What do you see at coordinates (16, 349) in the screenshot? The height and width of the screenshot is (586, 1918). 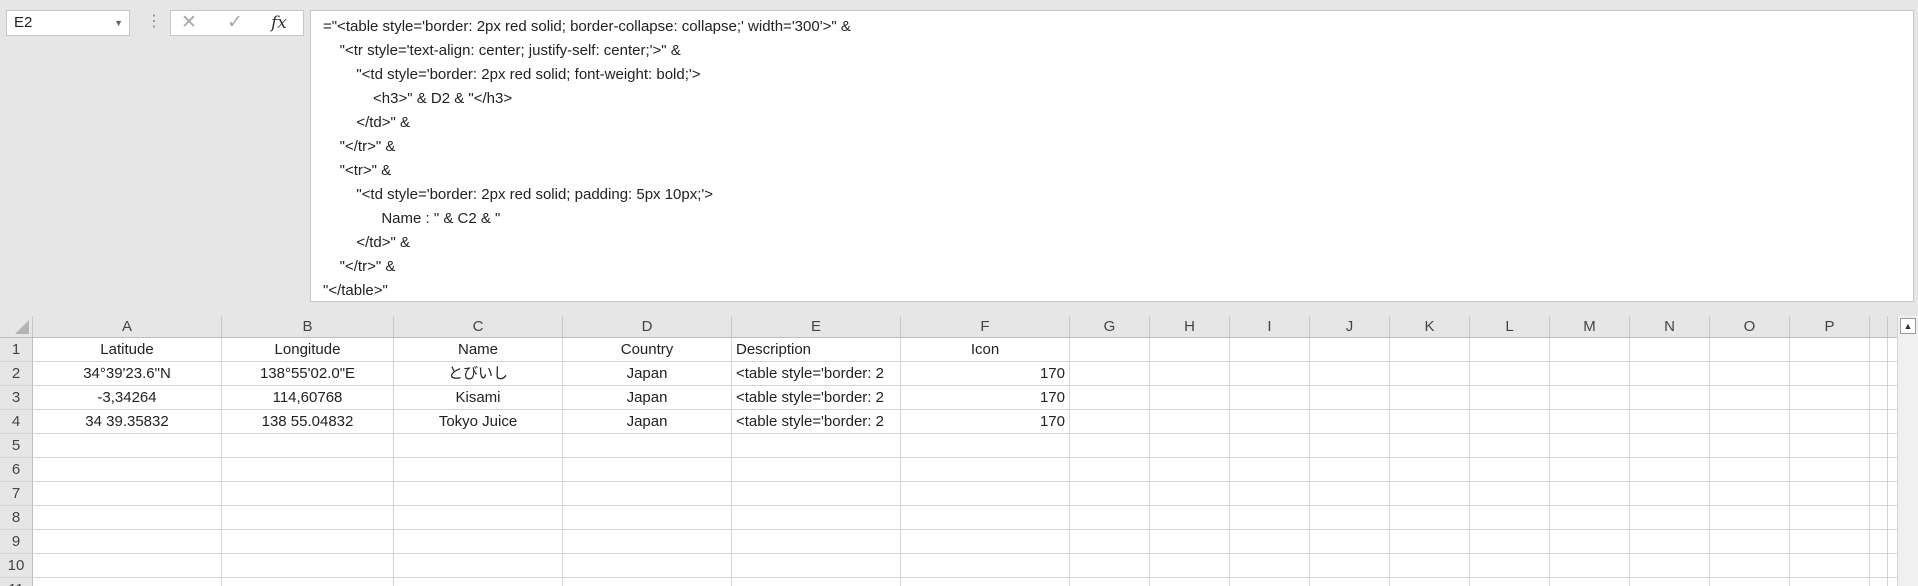 I see `row-header: 1` at bounding box center [16, 349].